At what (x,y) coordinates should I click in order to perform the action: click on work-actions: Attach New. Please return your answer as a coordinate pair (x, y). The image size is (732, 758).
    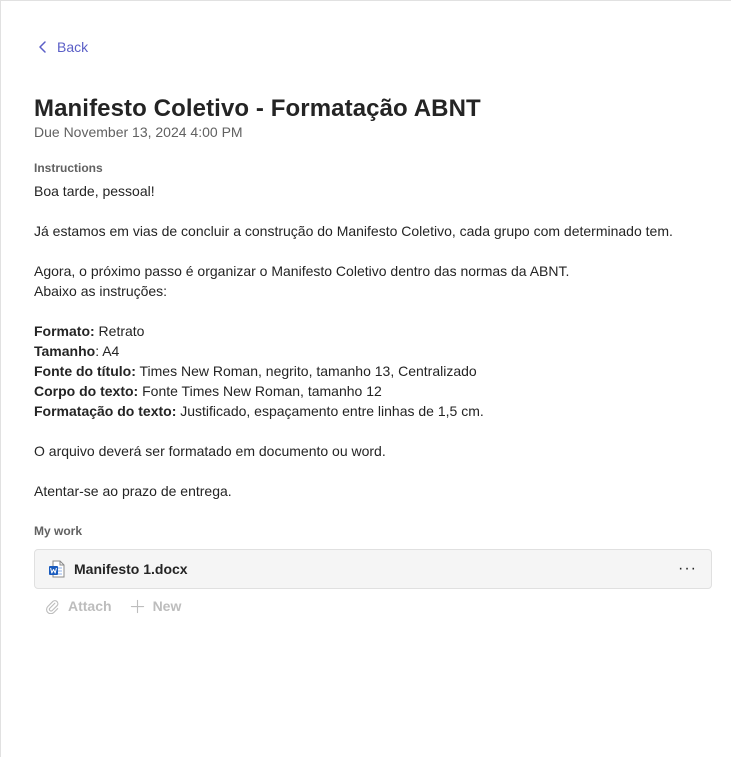
    Looking at the image, I should click on (113, 606).